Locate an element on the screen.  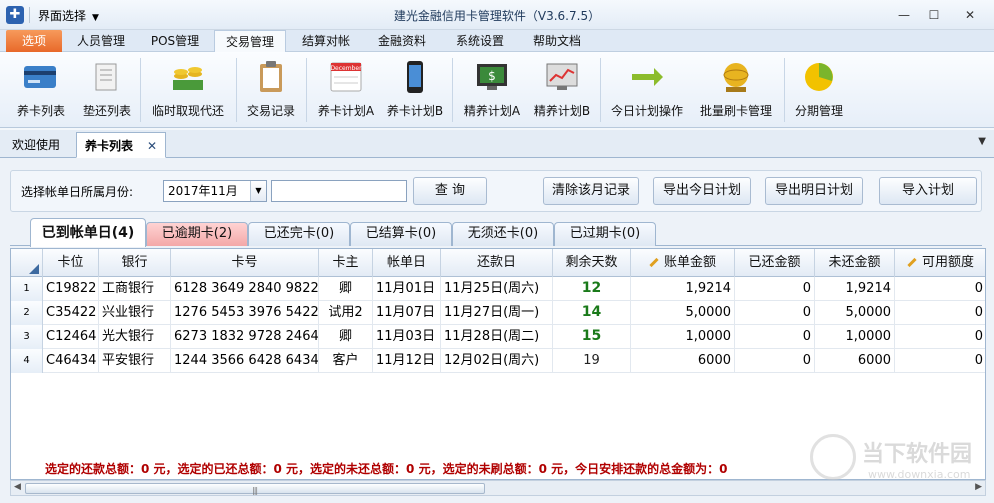
cell-bank: 光大银行 is located at coordinates (135, 337).